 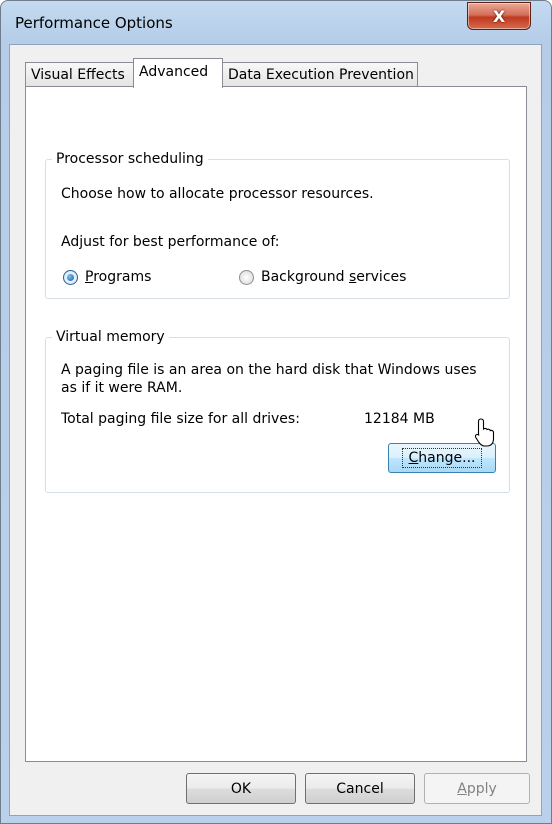 I want to click on tab-label: Advanced, so click(x=174, y=72).